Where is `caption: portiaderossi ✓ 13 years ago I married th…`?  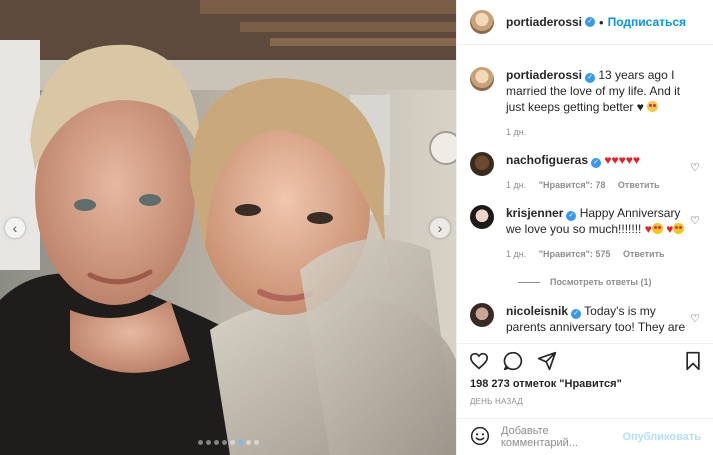 caption: portiaderossi ✓ 13 years ago I married th… is located at coordinates (585, 103).